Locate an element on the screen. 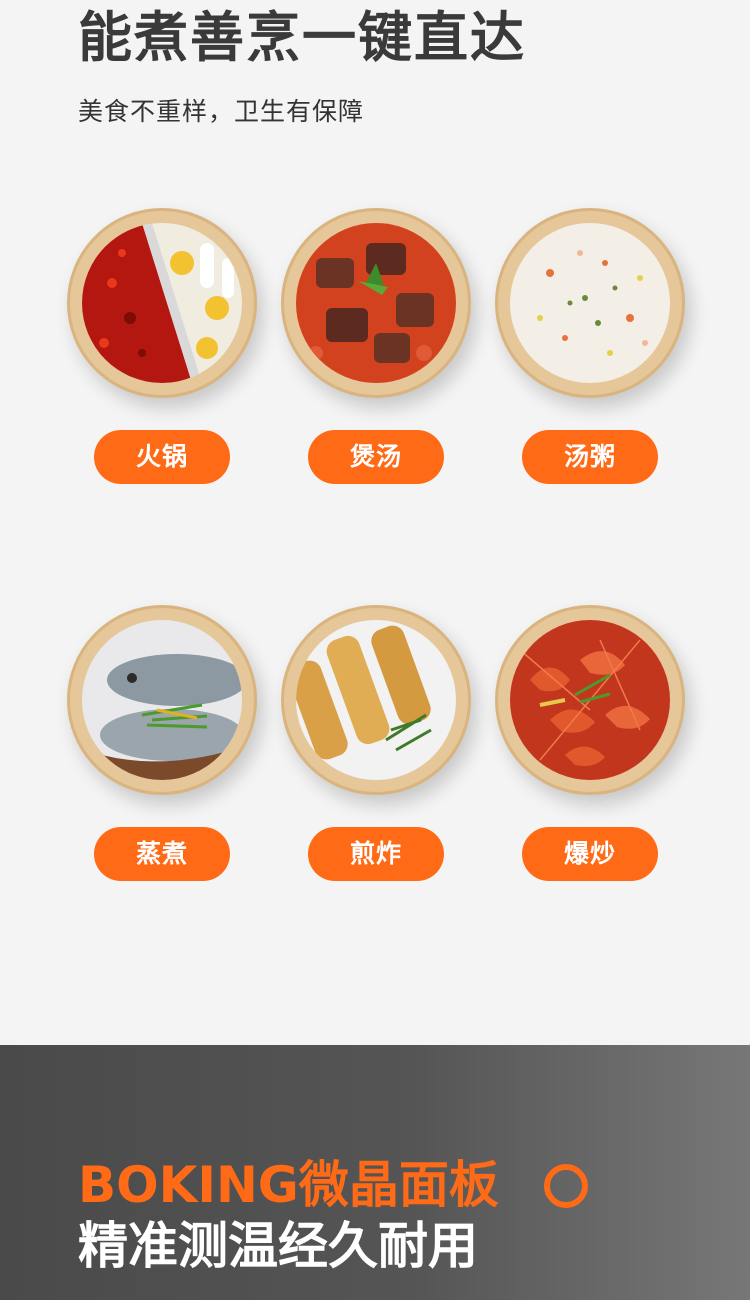 This screenshot has height=1300, width=750. dish-stirfry: 爆炒 is located at coordinates (590, 745).